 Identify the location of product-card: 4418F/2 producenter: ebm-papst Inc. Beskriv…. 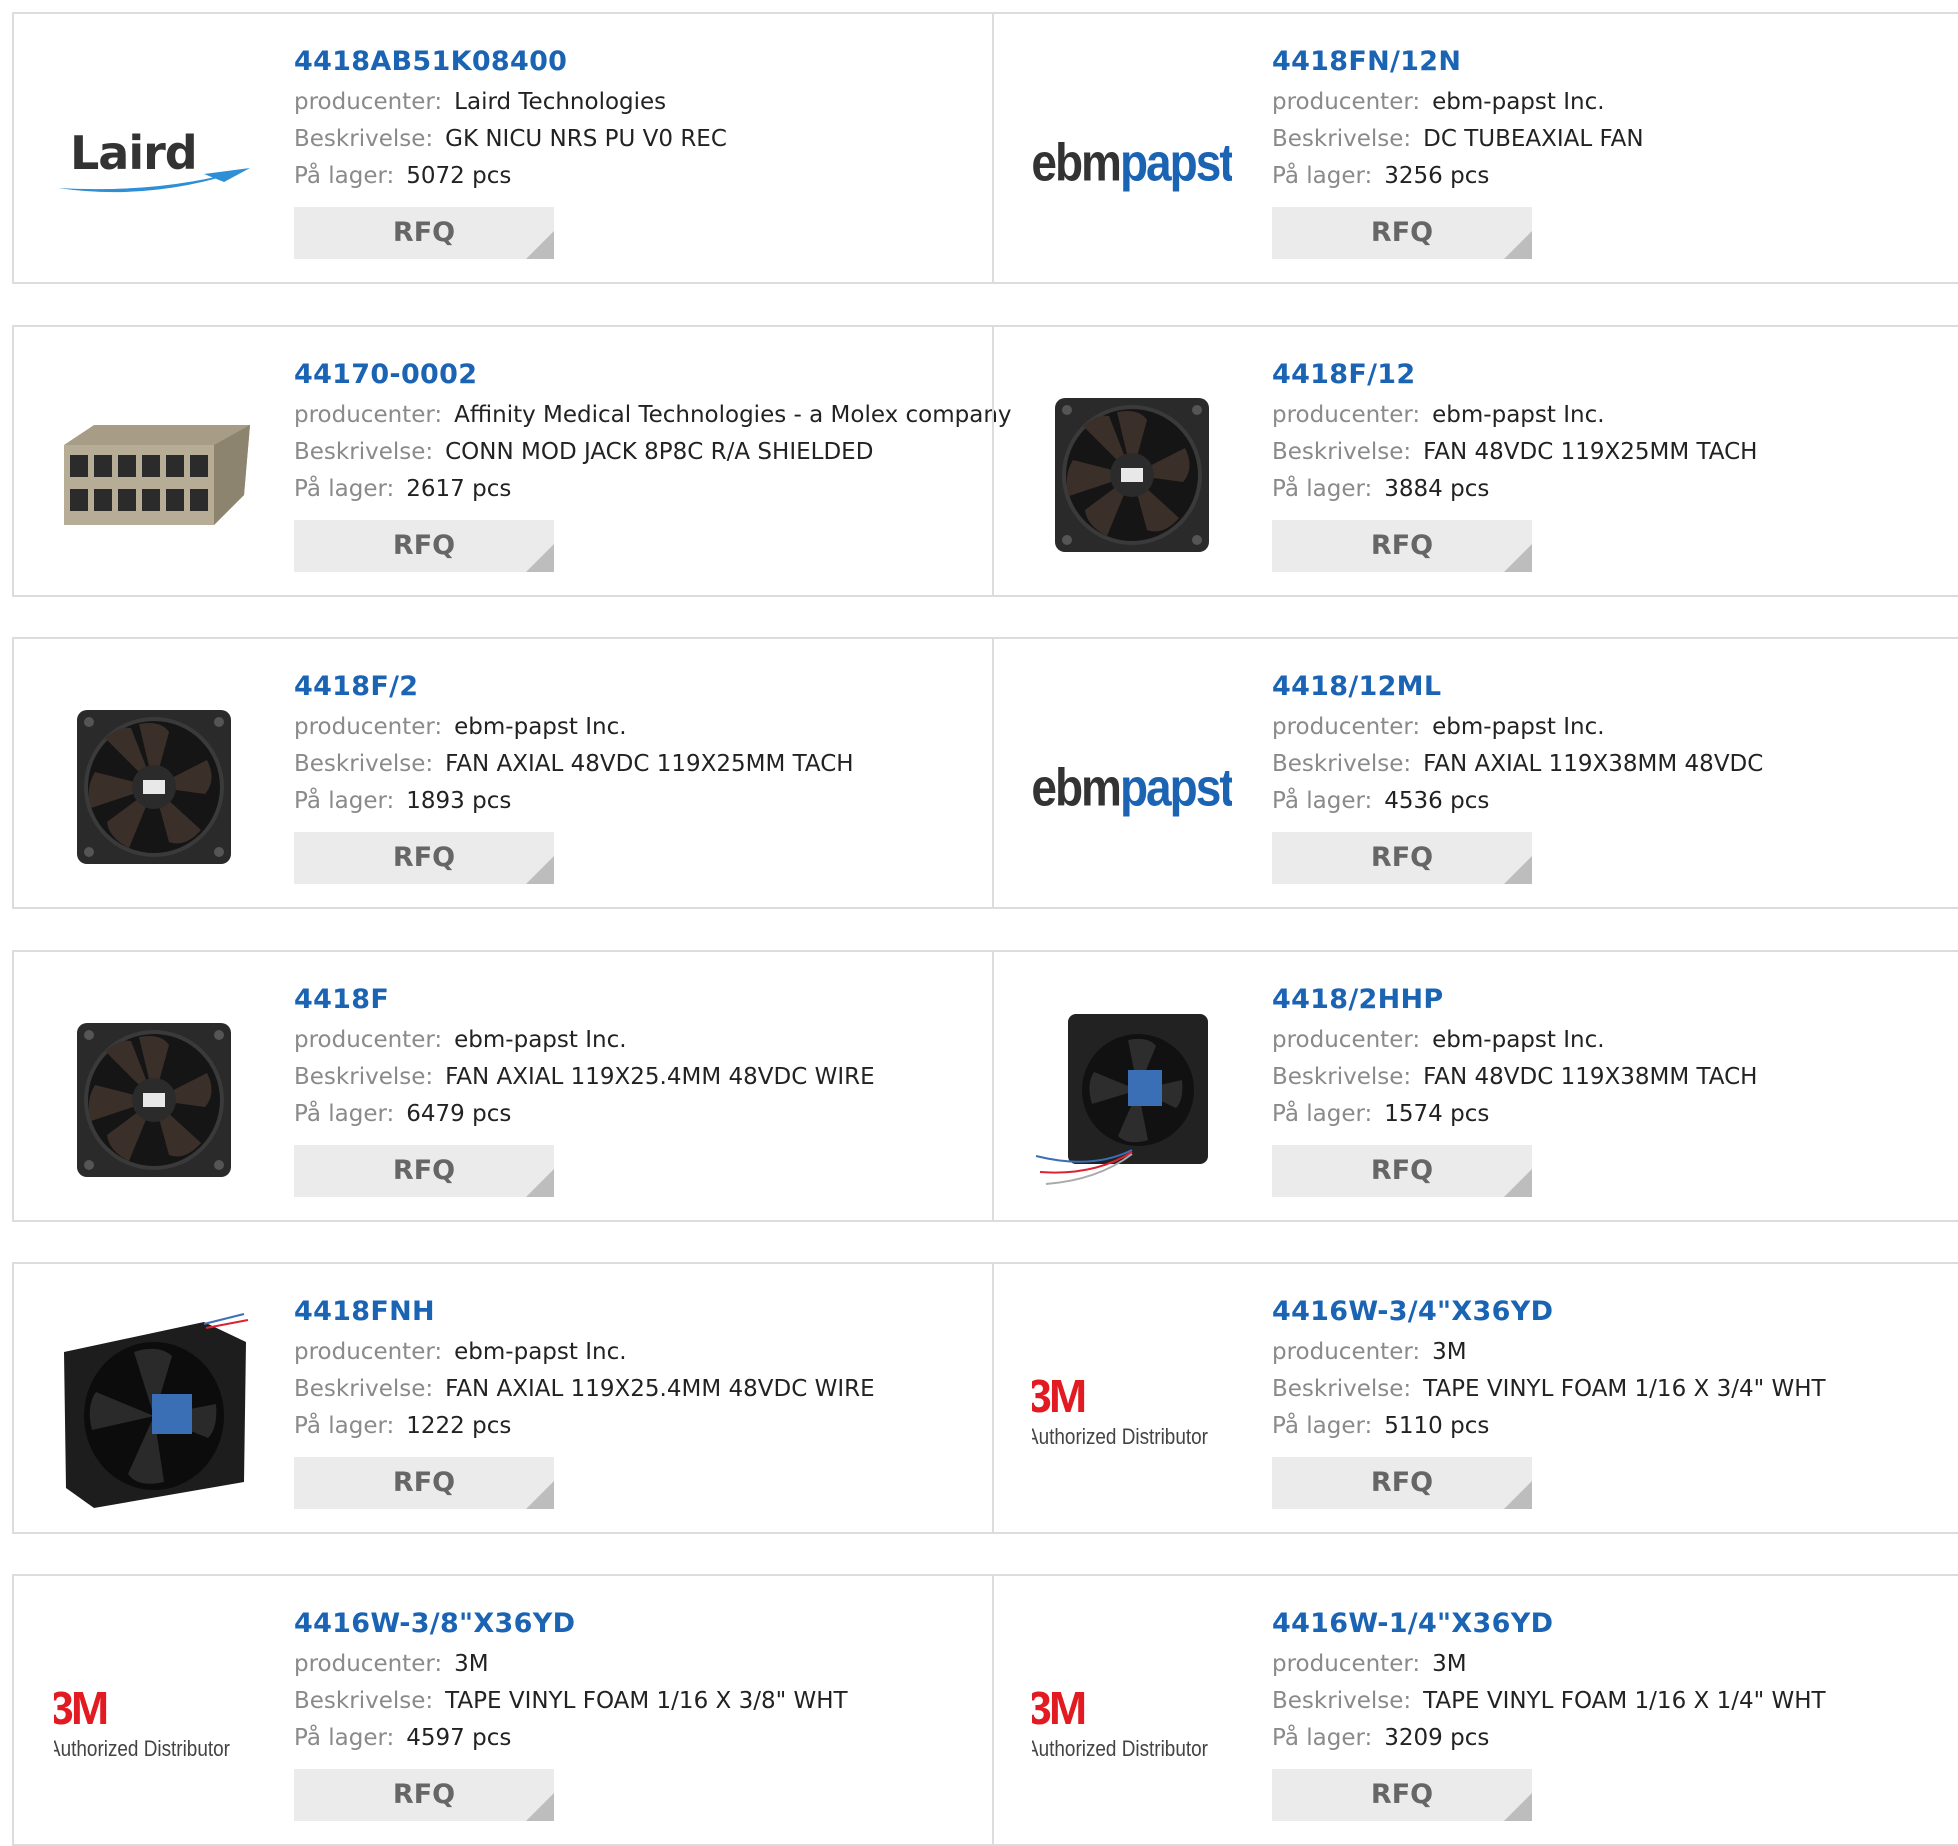
(503, 773).